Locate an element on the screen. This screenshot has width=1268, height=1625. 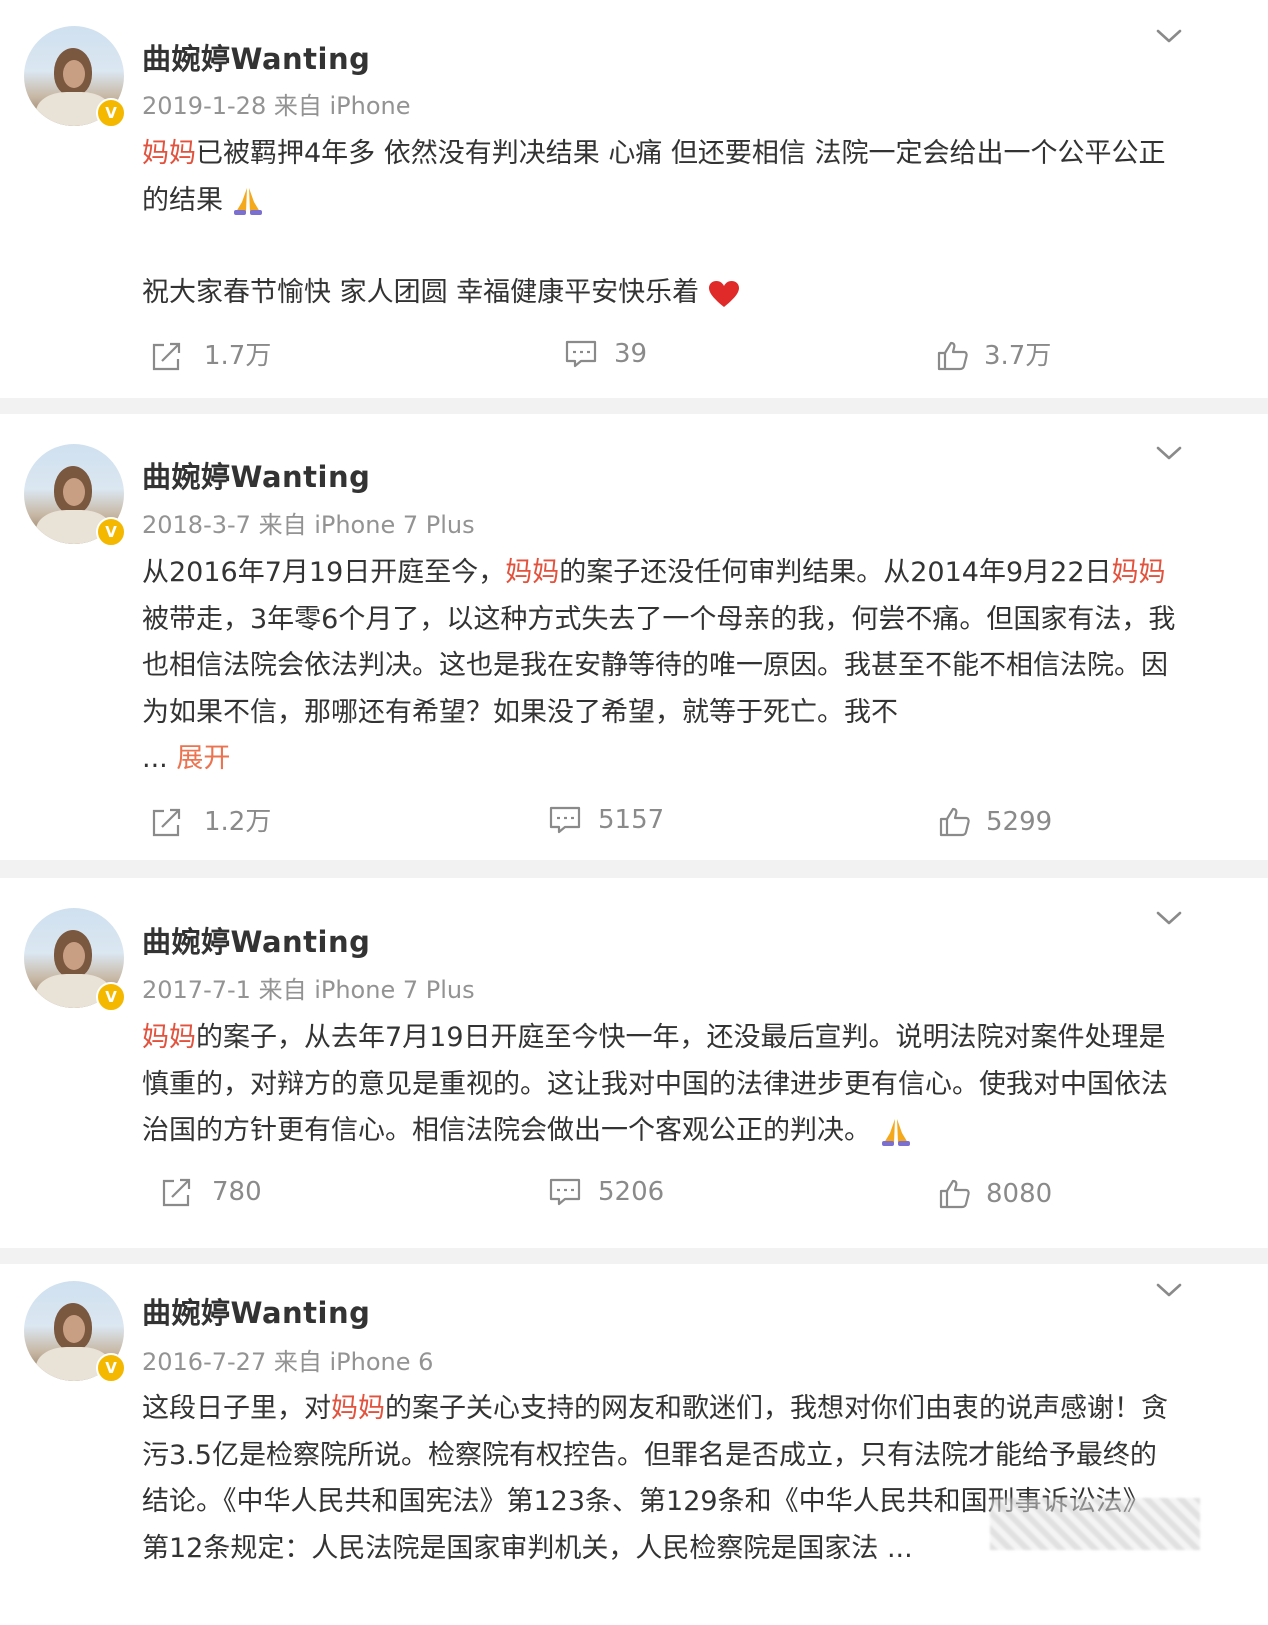
like-count: 3.7万 is located at coordinates (1018, 356).